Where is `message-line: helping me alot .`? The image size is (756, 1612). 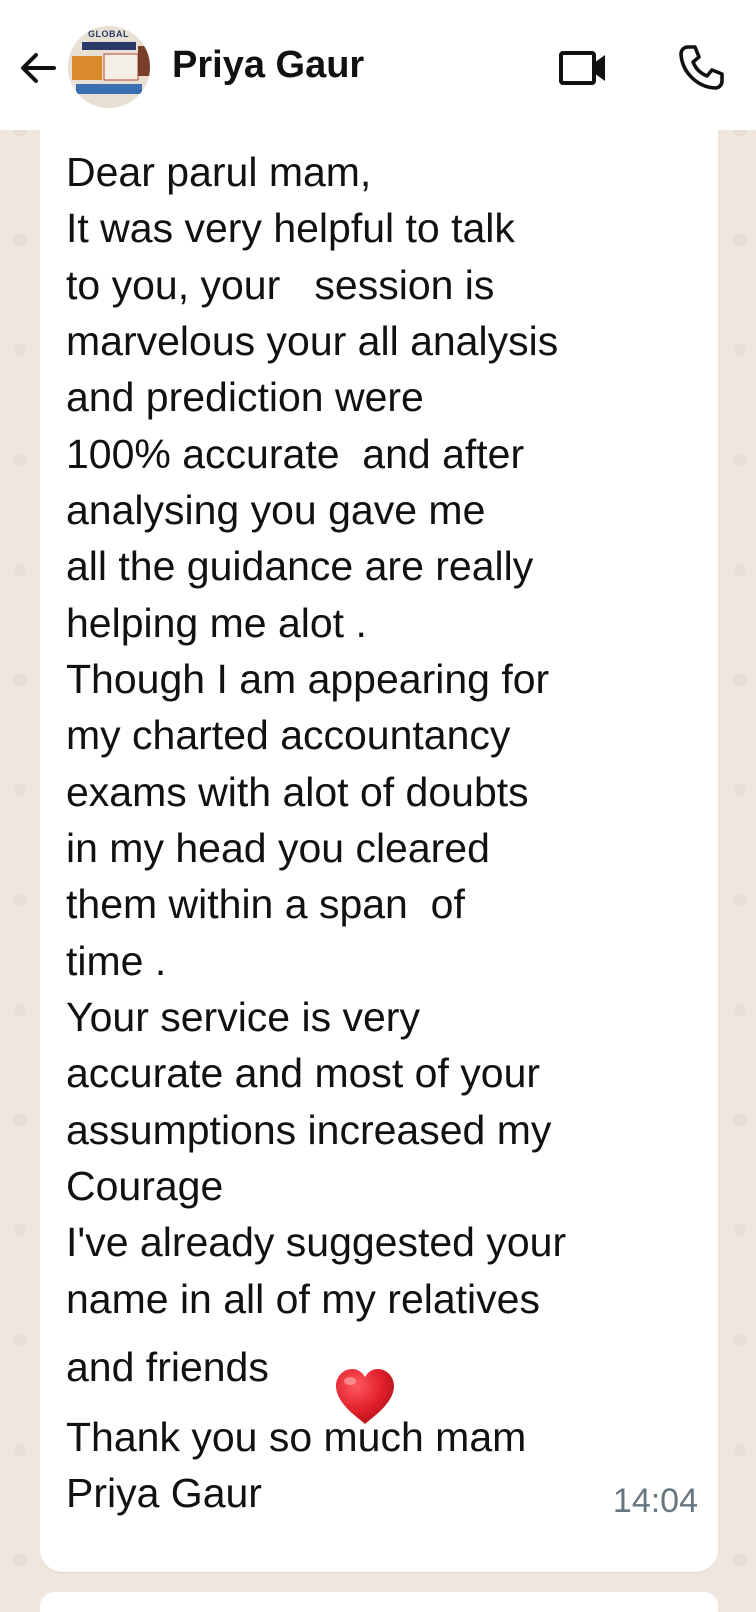
message-line: helping me alot . is located at coordinates (216, 623).